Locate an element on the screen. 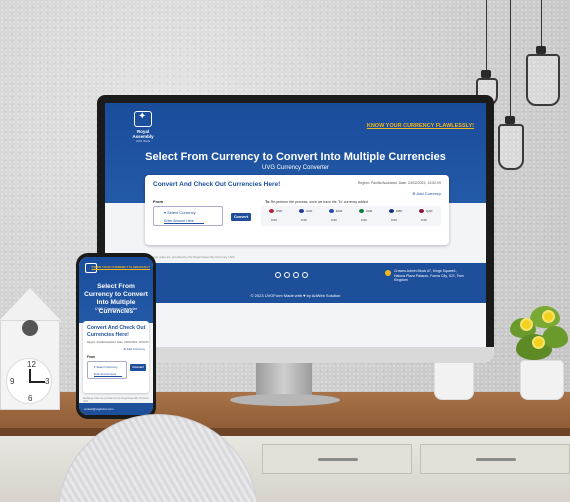  add-currency-button: ⊕ Add Currency is located at coordinates (426, 193).